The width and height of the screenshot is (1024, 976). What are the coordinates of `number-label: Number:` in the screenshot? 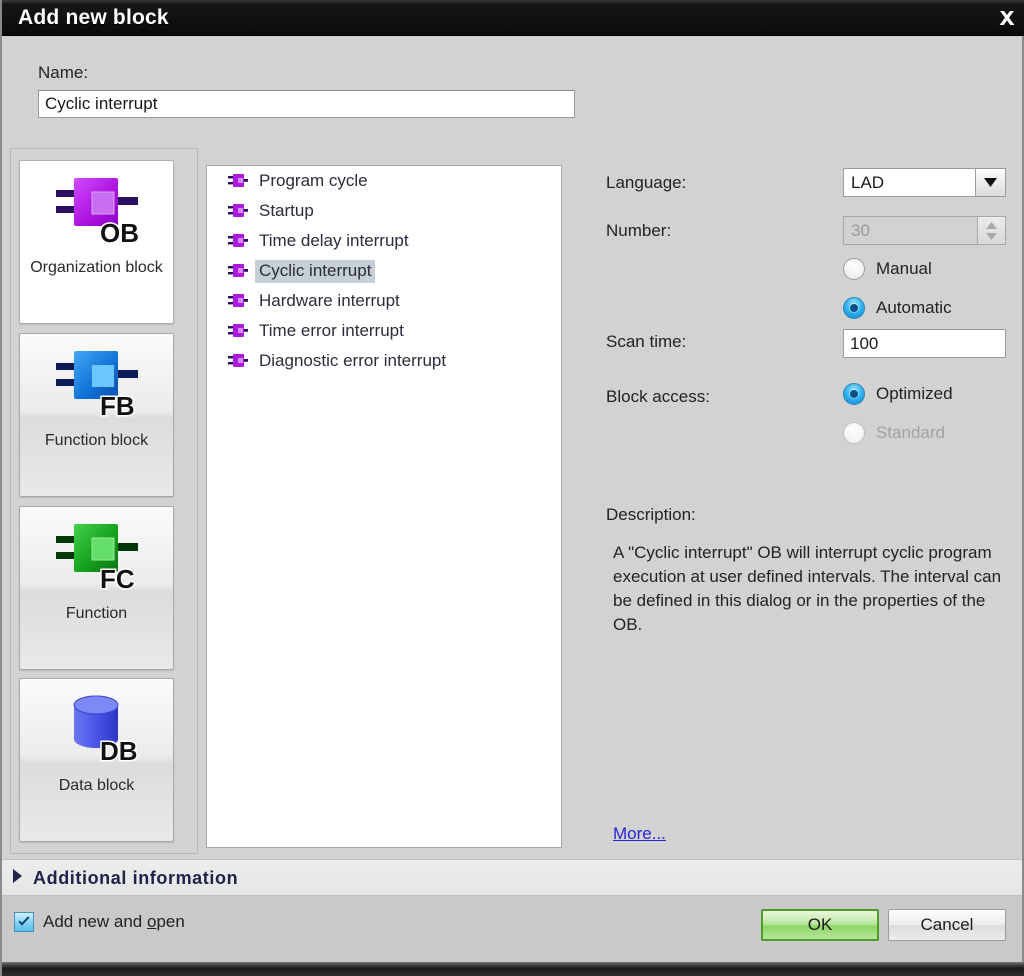 It's located at (639, 230).